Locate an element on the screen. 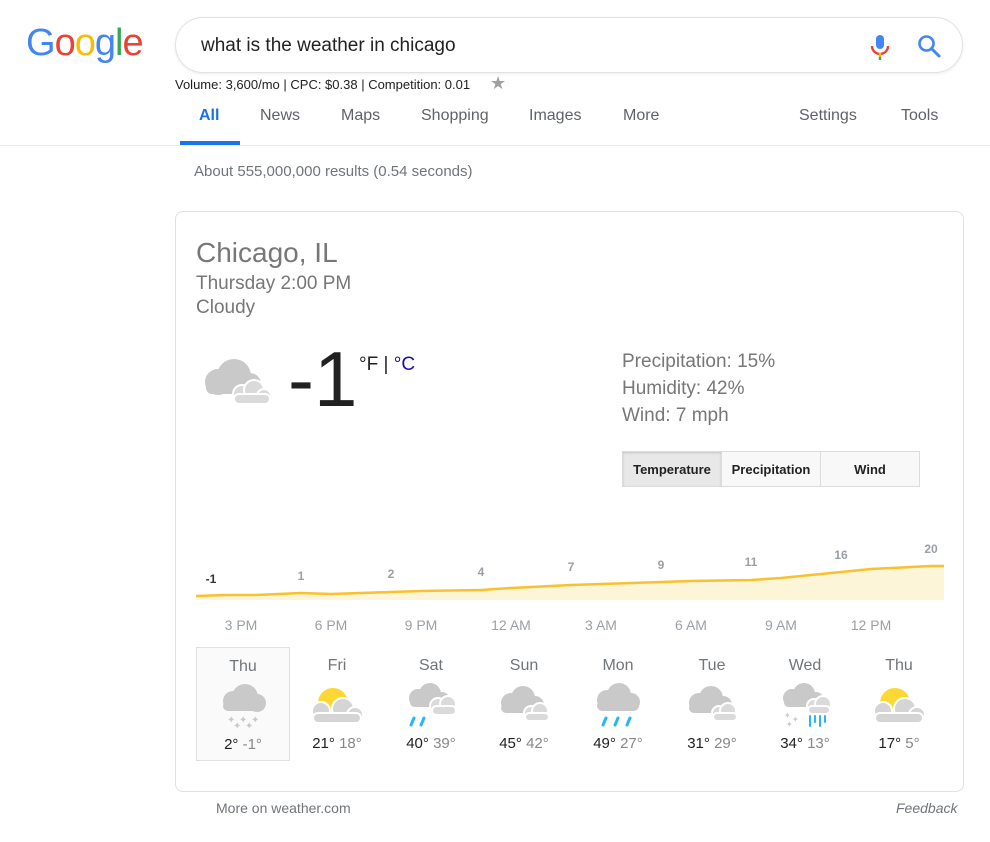 The image size is (990, 842). hour-label: 12 AM is located at coordinates (511, 625).